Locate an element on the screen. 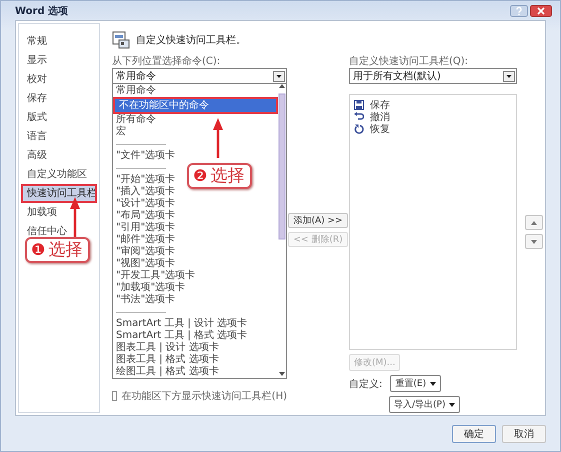 This screenshot has height=452, width=561. list-option: SmartArt 工具 | 设计 选项卡 is located at coordinates (180, 324).